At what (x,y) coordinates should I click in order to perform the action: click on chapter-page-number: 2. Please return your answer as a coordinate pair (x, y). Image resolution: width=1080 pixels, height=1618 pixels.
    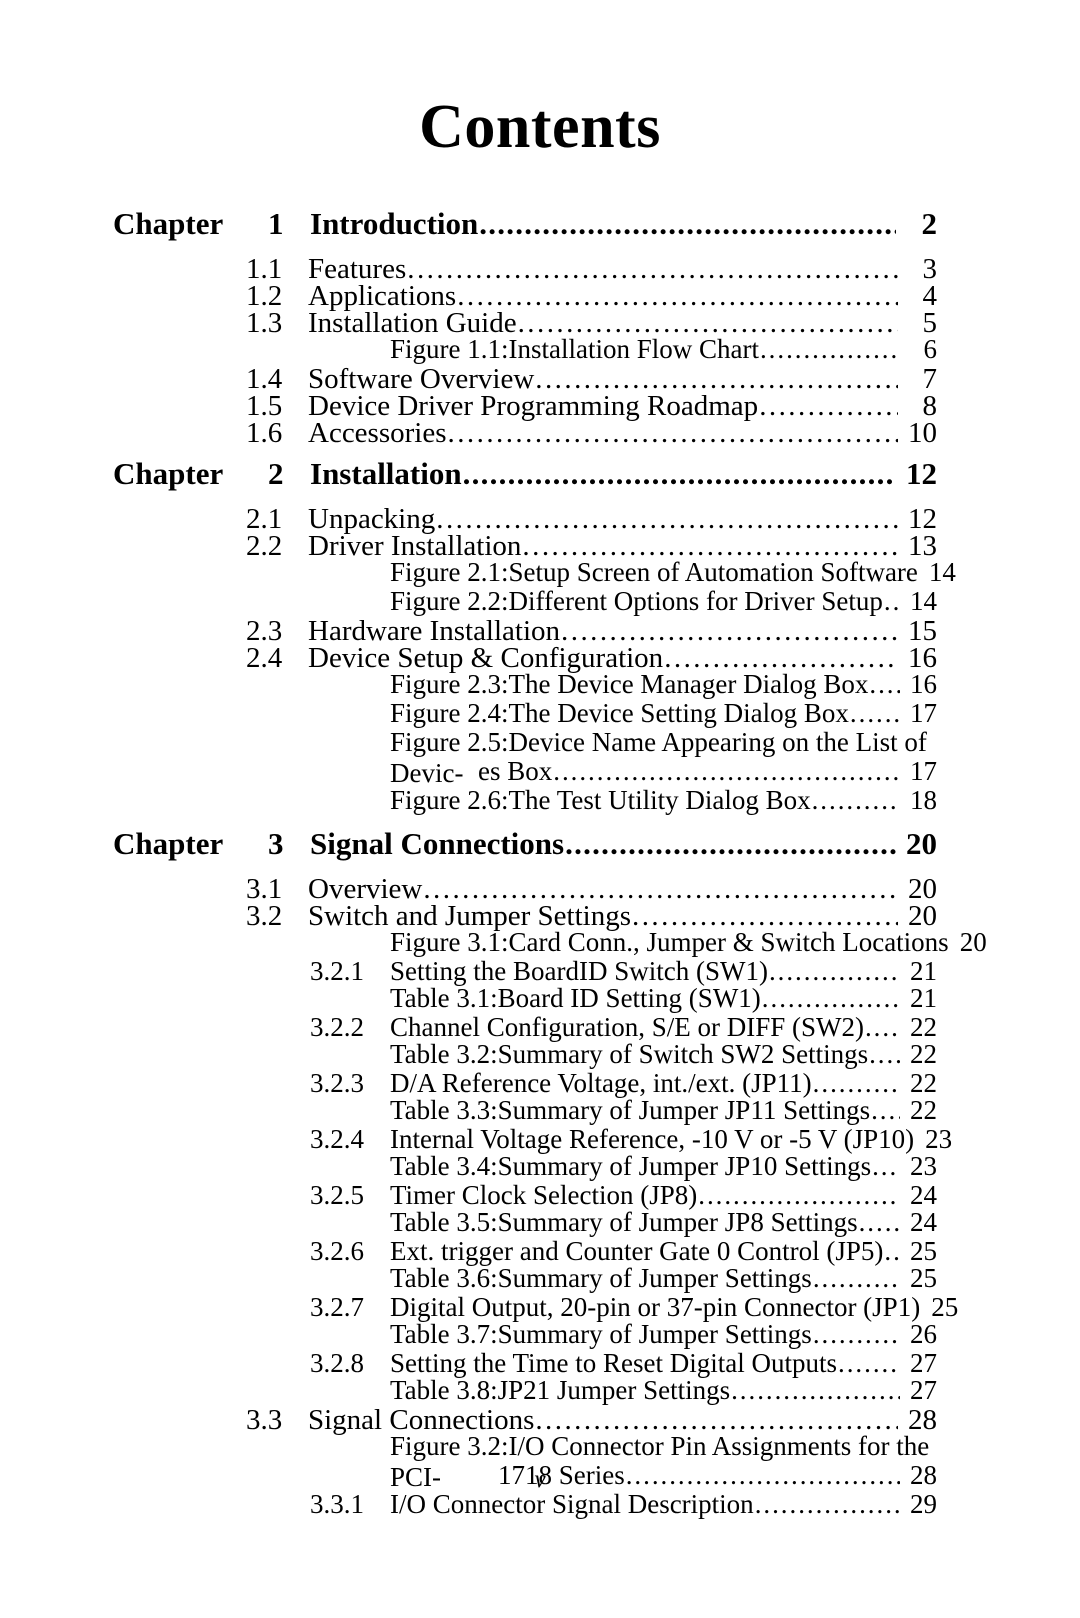
    Looking at the image, I should click on (929, 223).